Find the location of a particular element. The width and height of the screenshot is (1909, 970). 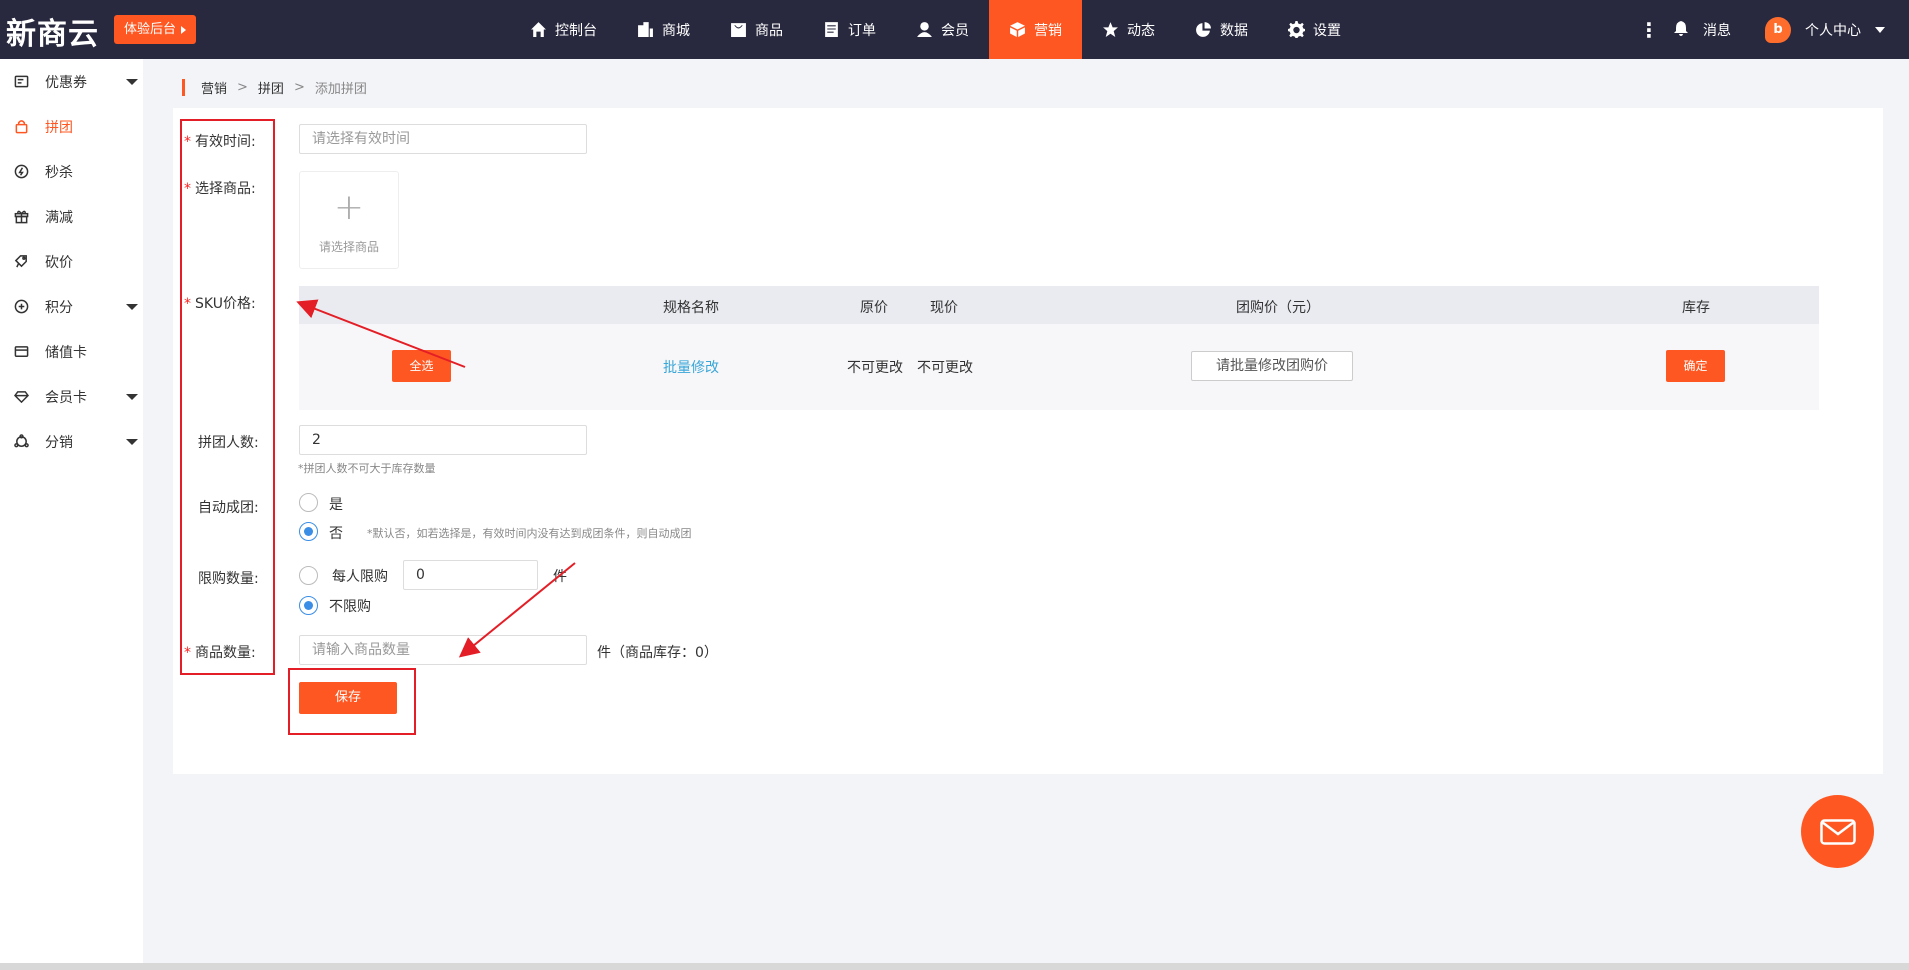

col-spec-name: 规格名称 is located at coordinates (691, 308).